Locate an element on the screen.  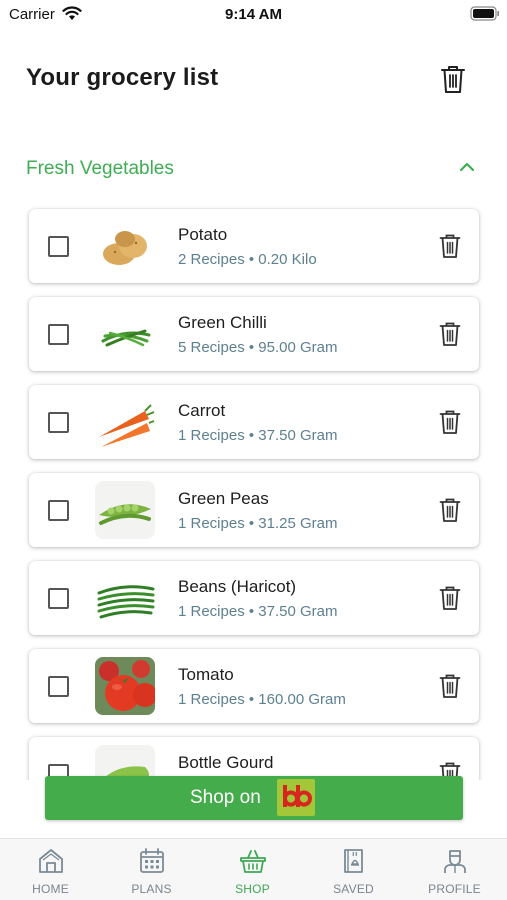
tab-label: SHOP is located at coordinates (252, 889).